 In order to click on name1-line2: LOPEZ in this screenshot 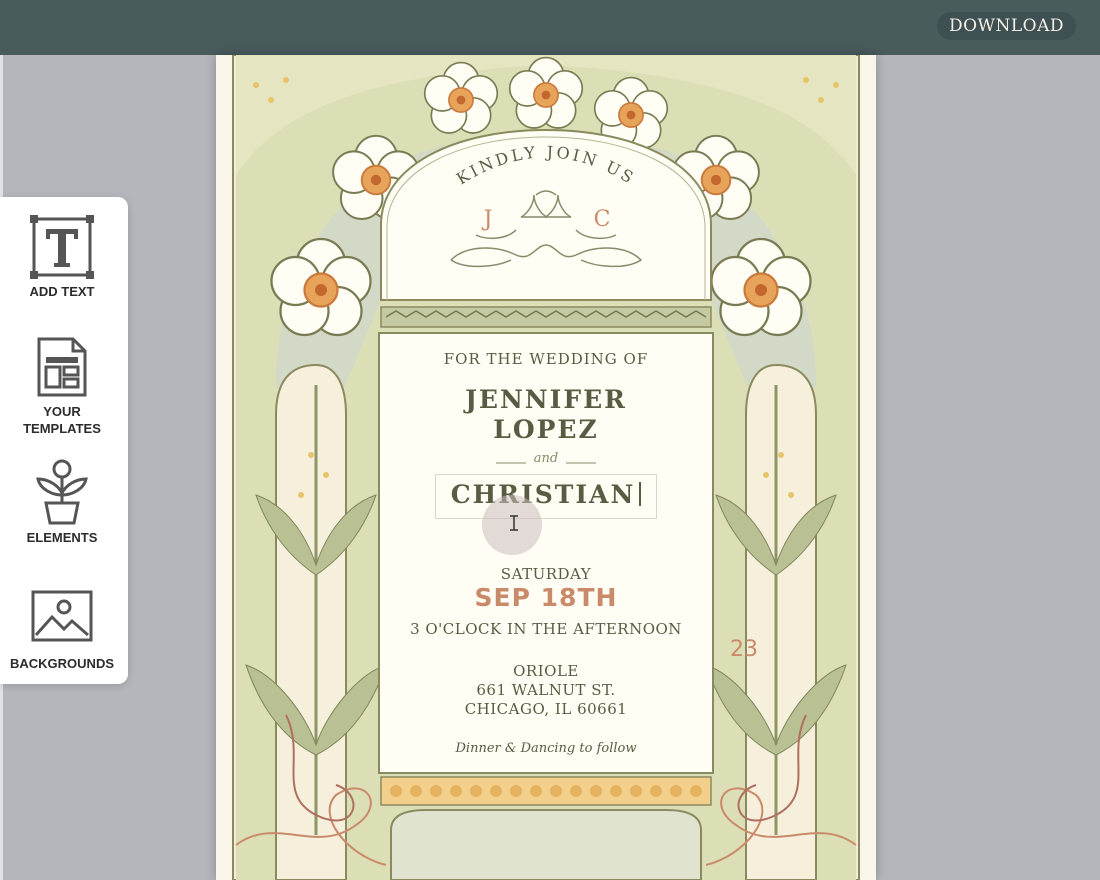, I will do `click(546, 429)`.